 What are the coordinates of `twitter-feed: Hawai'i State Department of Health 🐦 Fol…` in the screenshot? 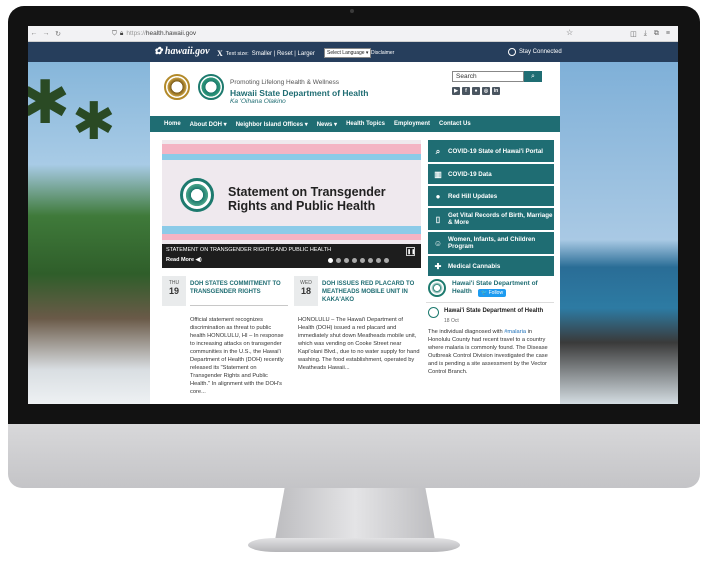 It's located at (490, 340).